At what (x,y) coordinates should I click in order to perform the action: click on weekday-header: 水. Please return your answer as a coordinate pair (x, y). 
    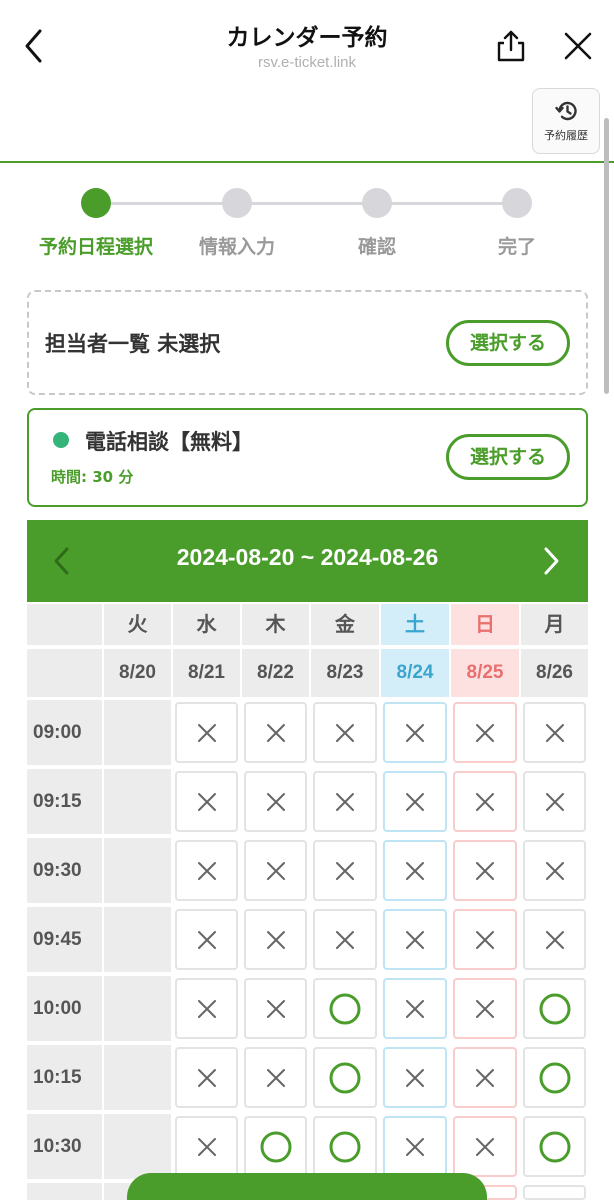
    Looking at the image, I should click on (206, 624).